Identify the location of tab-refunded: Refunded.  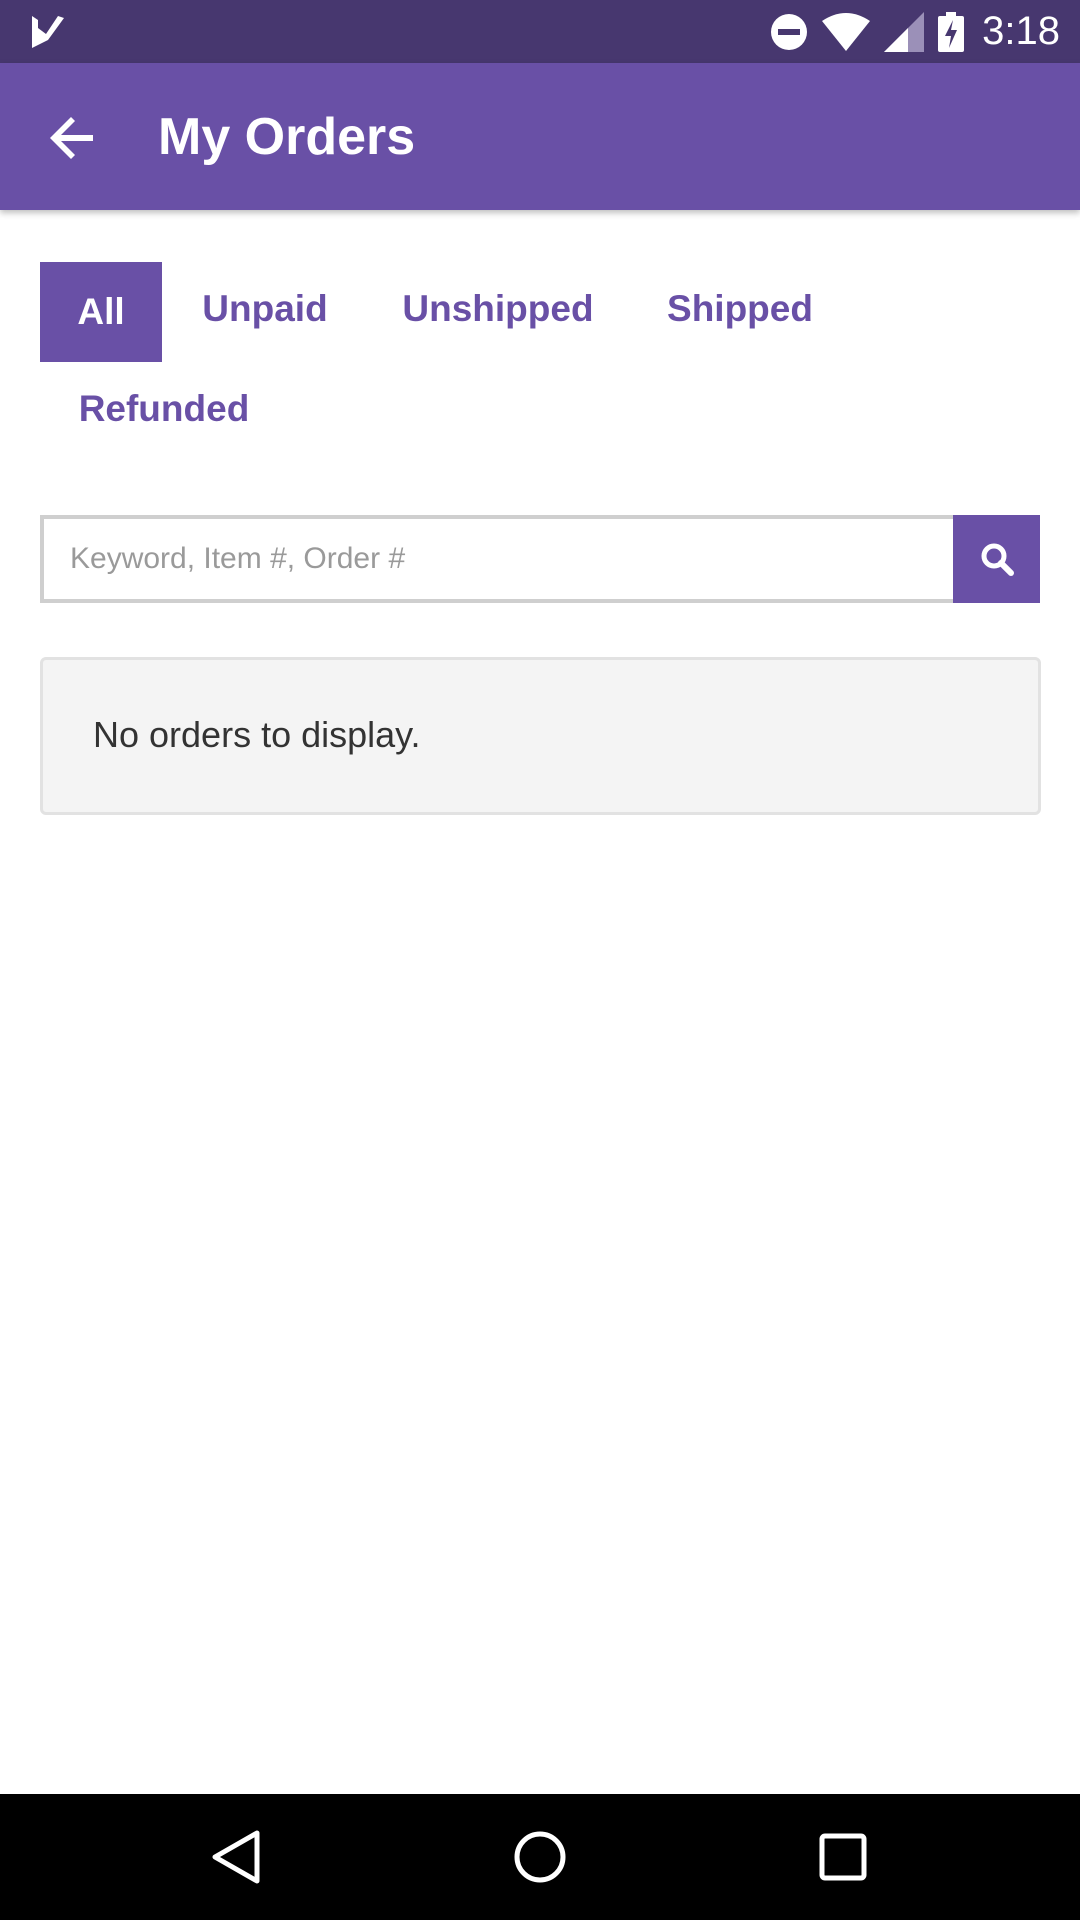
(164, 409).